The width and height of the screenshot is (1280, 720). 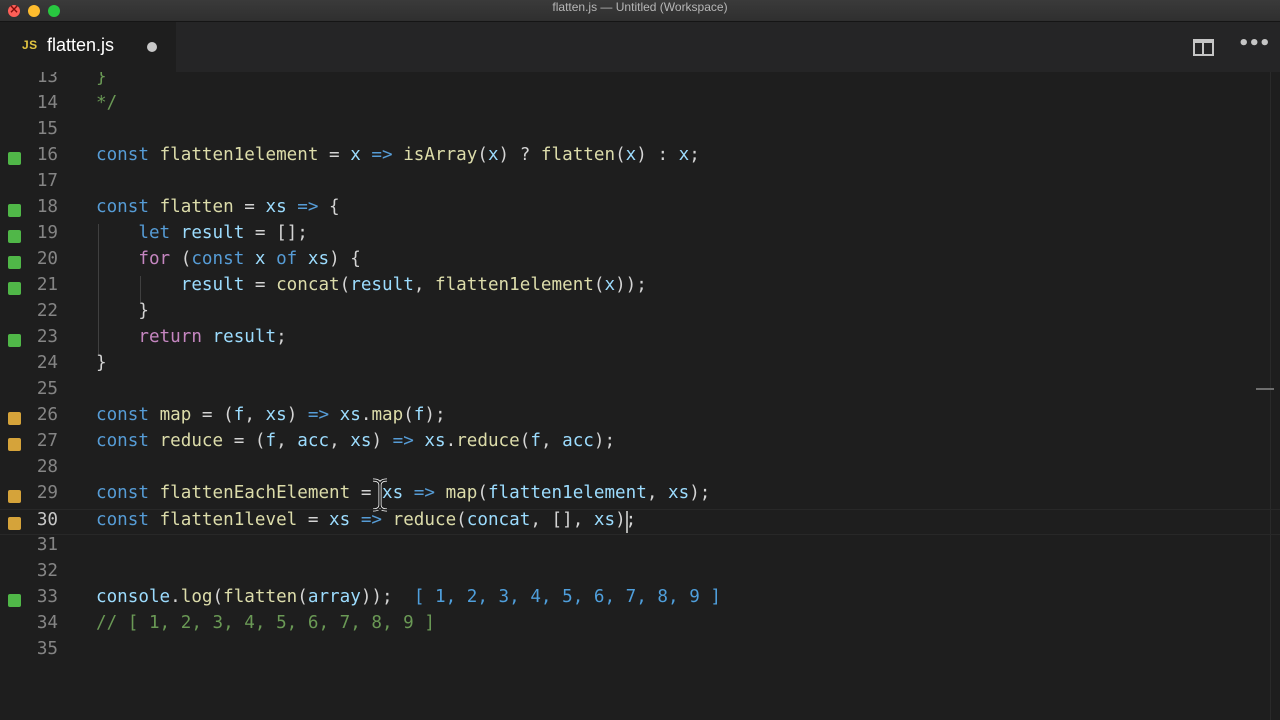 I want to click on code-token: ), so click(x=297, y=415).